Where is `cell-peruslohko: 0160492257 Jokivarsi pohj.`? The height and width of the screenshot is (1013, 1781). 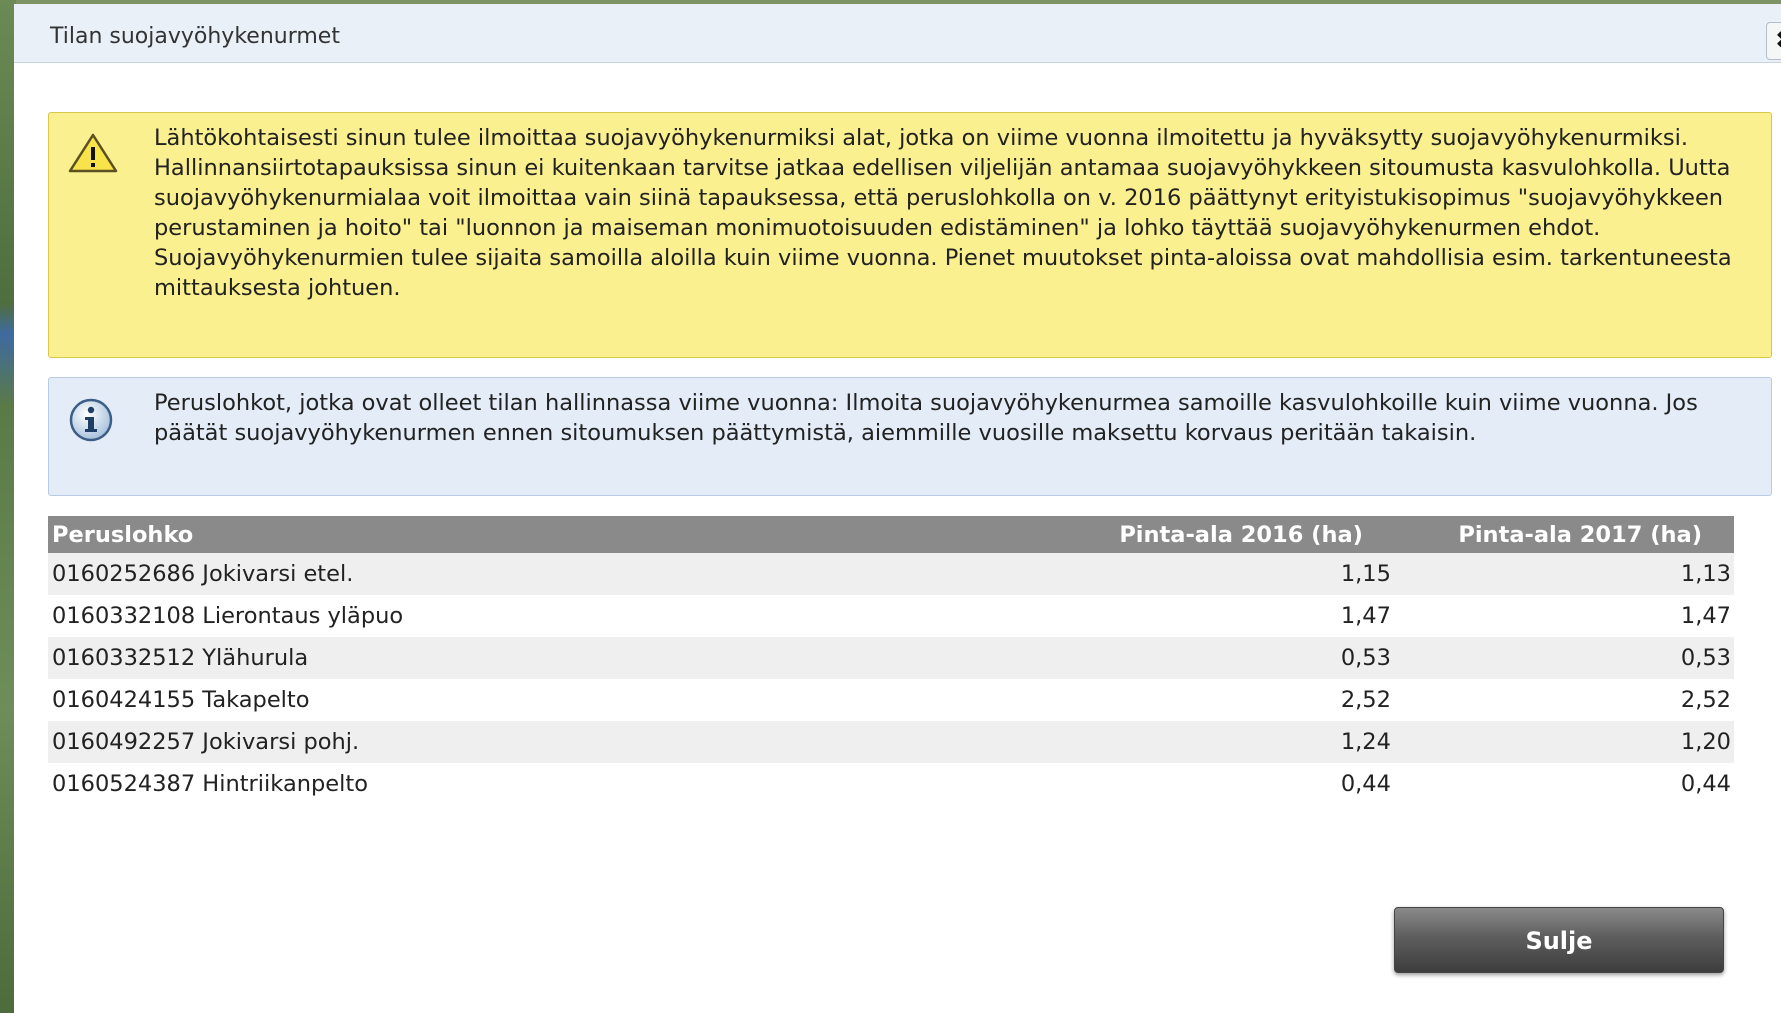 cell-peruslohko: 0160492257 Jokivarsi pohj. is located at coordinates (552, 742).